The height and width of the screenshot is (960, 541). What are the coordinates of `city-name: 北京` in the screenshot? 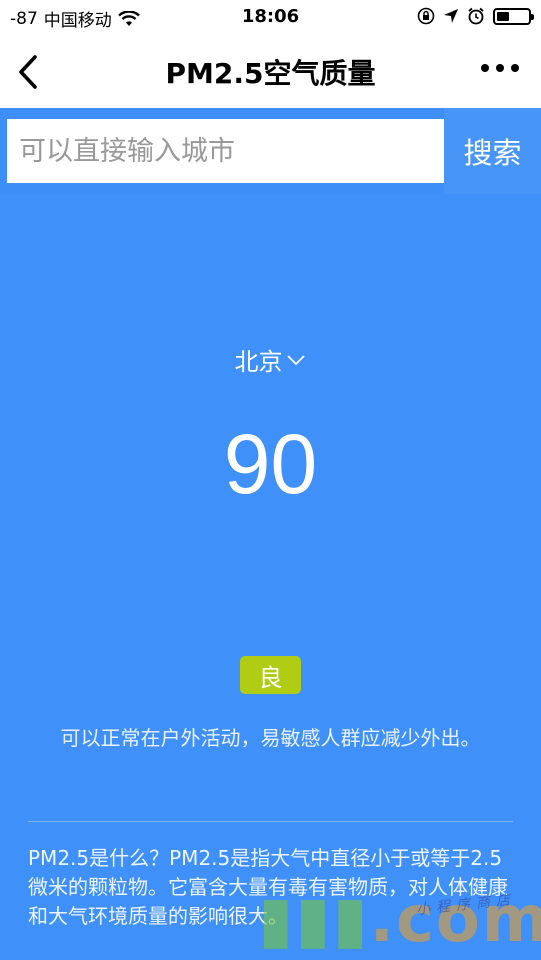 It's located at (258, 362).